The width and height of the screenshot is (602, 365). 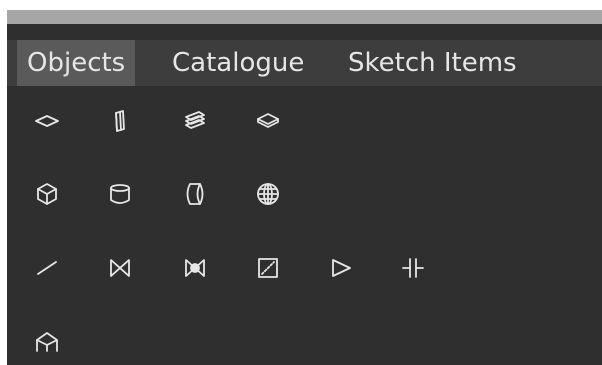 I want to click on tab-objects: Objects, so click(x=76, y=63).